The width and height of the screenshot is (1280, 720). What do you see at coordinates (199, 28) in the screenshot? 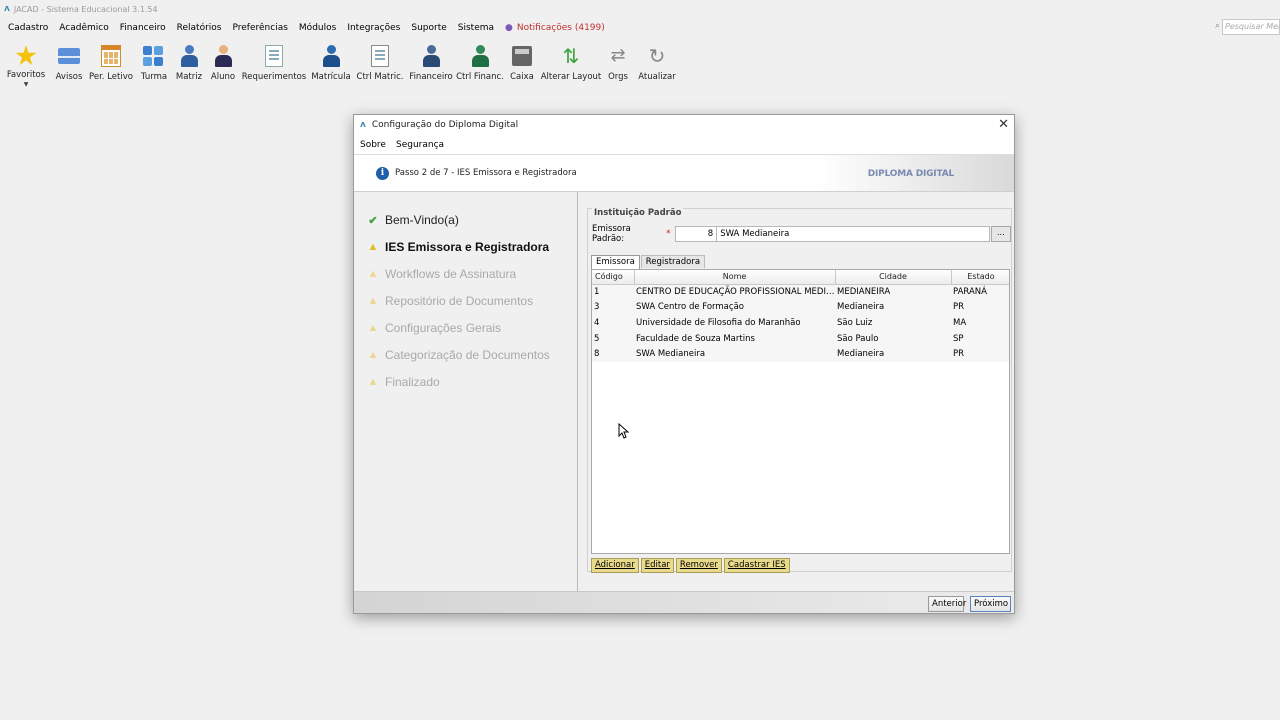
I see `menu-relatorios: Relatórios` at bounding box center [199, 28].